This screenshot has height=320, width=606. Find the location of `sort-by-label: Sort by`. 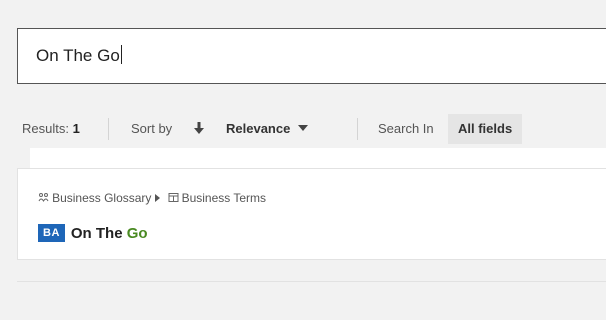

sort-by-label: Sort by is located at coordinates (152, 128).